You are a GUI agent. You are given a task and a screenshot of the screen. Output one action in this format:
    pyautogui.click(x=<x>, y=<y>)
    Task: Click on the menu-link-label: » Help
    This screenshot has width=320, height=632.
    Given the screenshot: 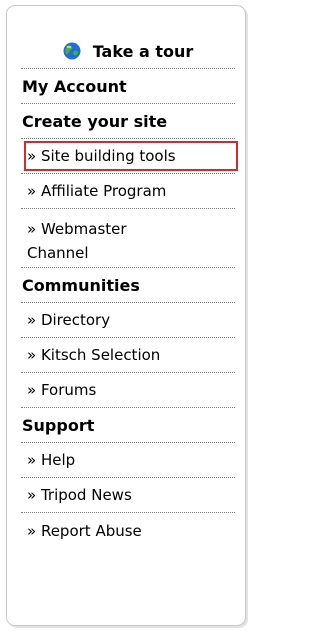 What is the action you would take?
    pyautogui.click(x=51, y=460)
    